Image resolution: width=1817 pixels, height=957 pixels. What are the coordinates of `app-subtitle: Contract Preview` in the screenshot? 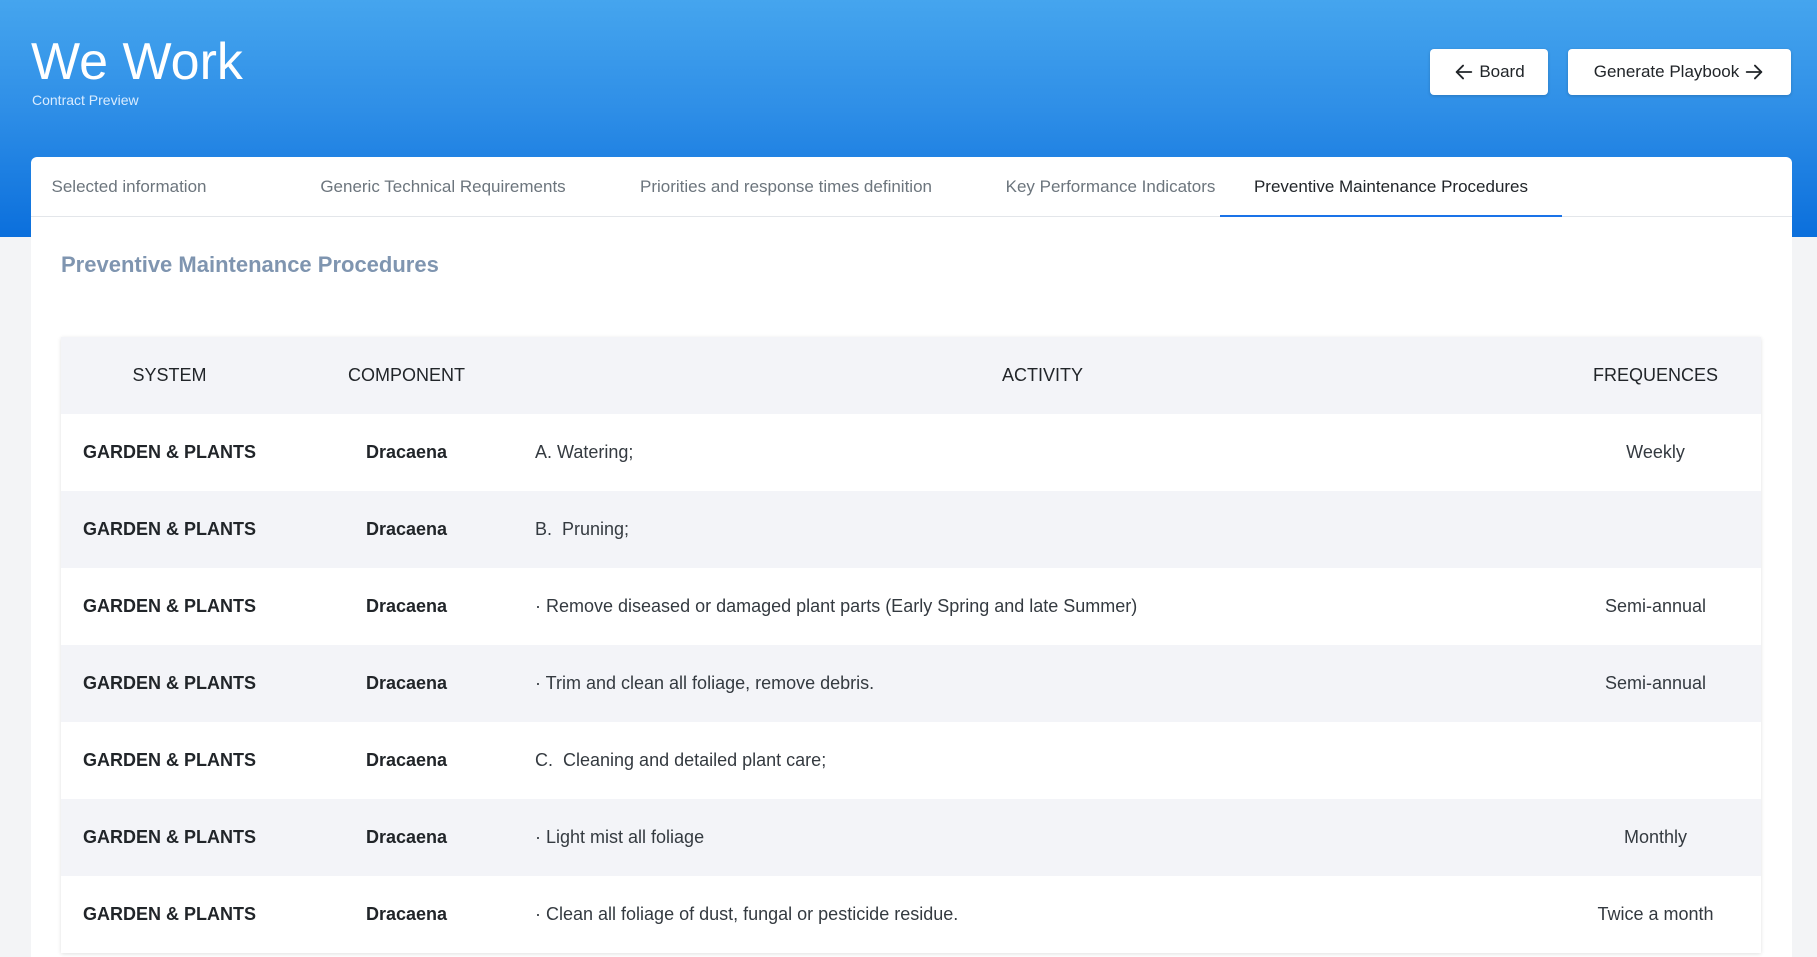 It's located at (85, 100).